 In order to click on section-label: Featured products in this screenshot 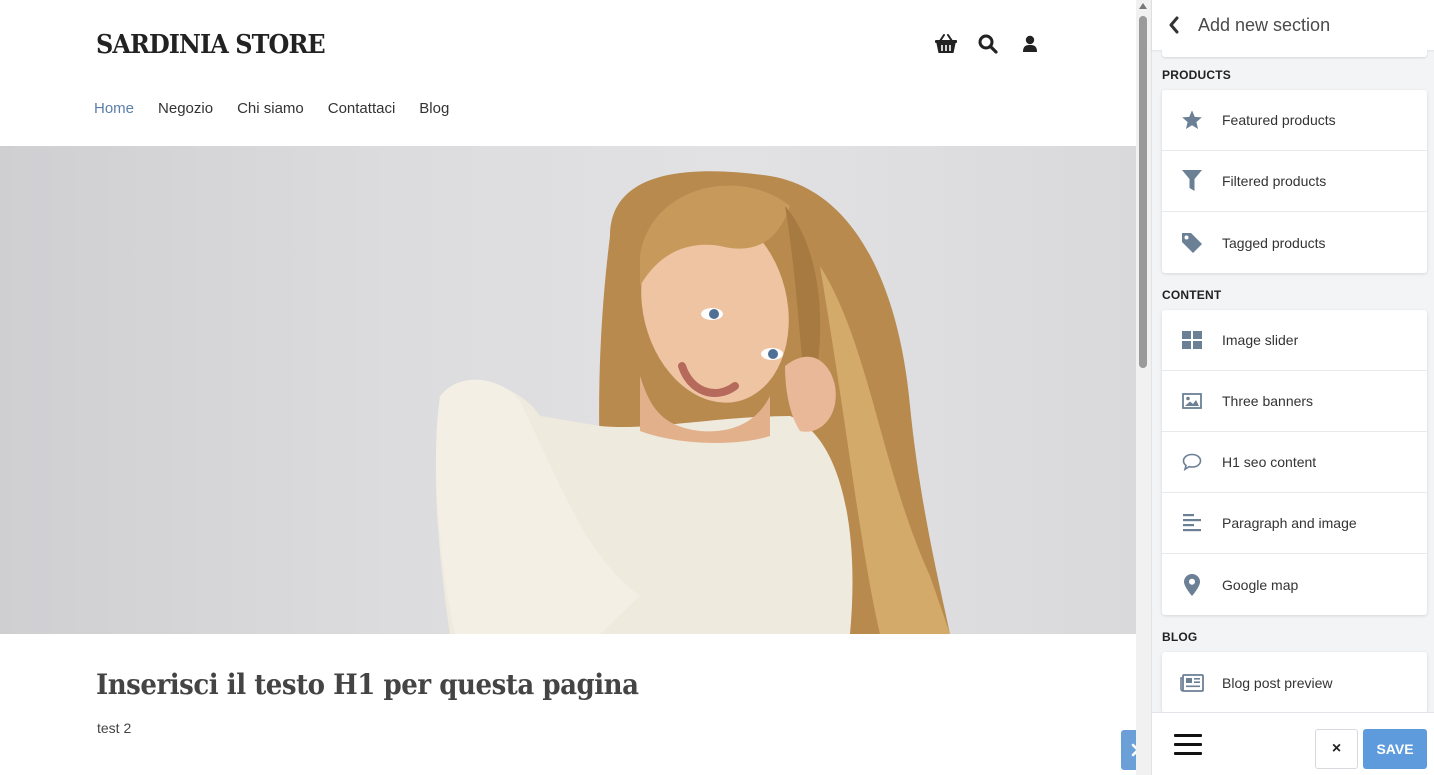, I will do `click(1279, 120)`.